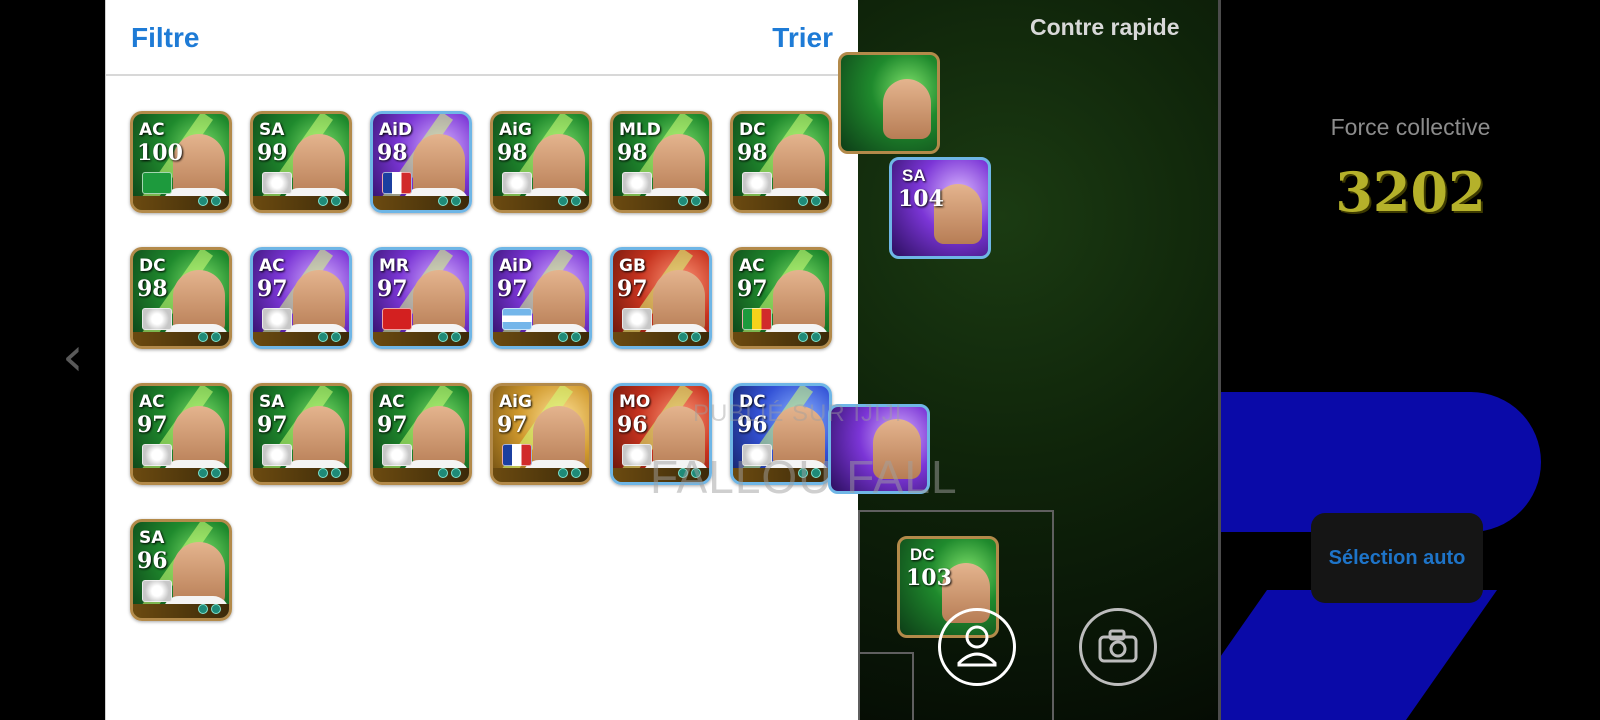  Describe the element at coordinates (73, 357) in the screenshot. I see `back-arrow-icon: ‹` at that location.